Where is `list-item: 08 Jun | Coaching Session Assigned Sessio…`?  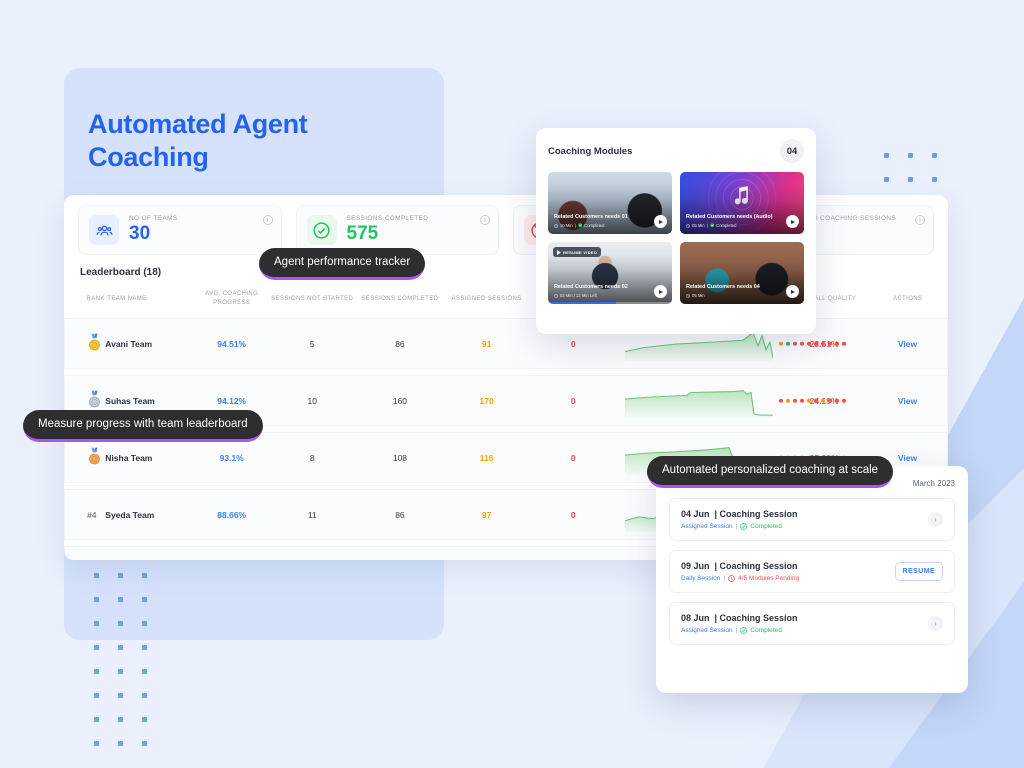
list-item: 08 Jun | Coaching Session Assigned Sessio… is located at coordinates (812, 623).